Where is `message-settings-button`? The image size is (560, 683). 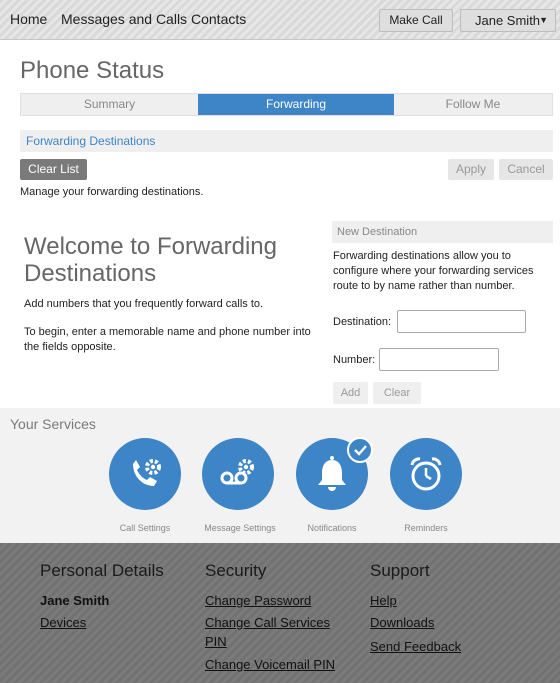 message-settings-button is located at coordinates (238, 474).